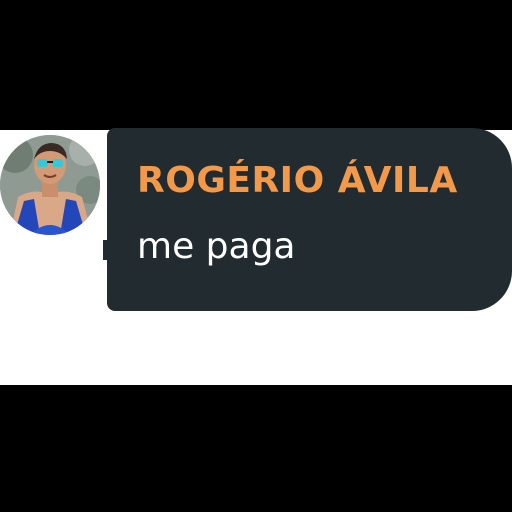 The height and width of the screenshot is (512, 512). I want to click on avatar-photo-icon, so click(50, 185).